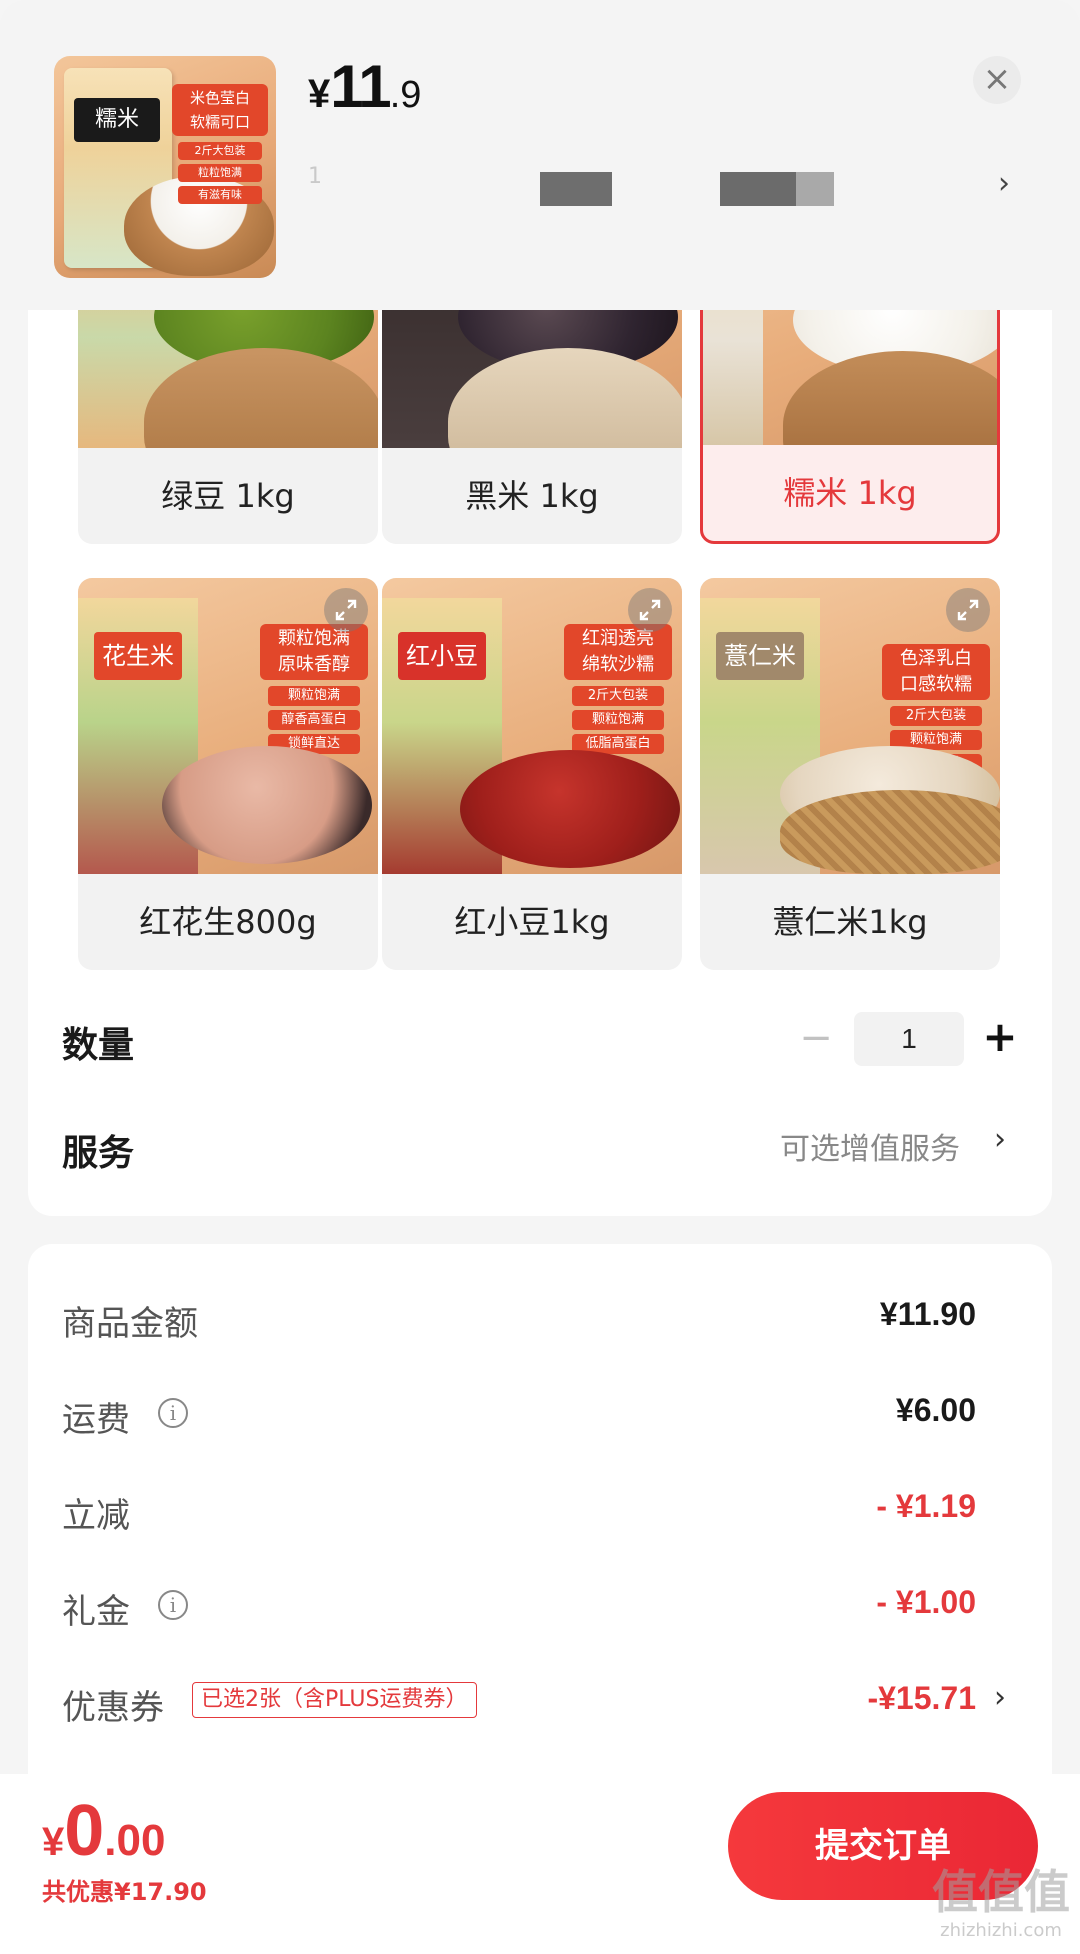 This screenshot has width=1080, height=1954. What do you see at coordinates (130, 1324) in the screenshot?
I see `goods-amount-label: 商品金额` at bounding box center [130, 1324].